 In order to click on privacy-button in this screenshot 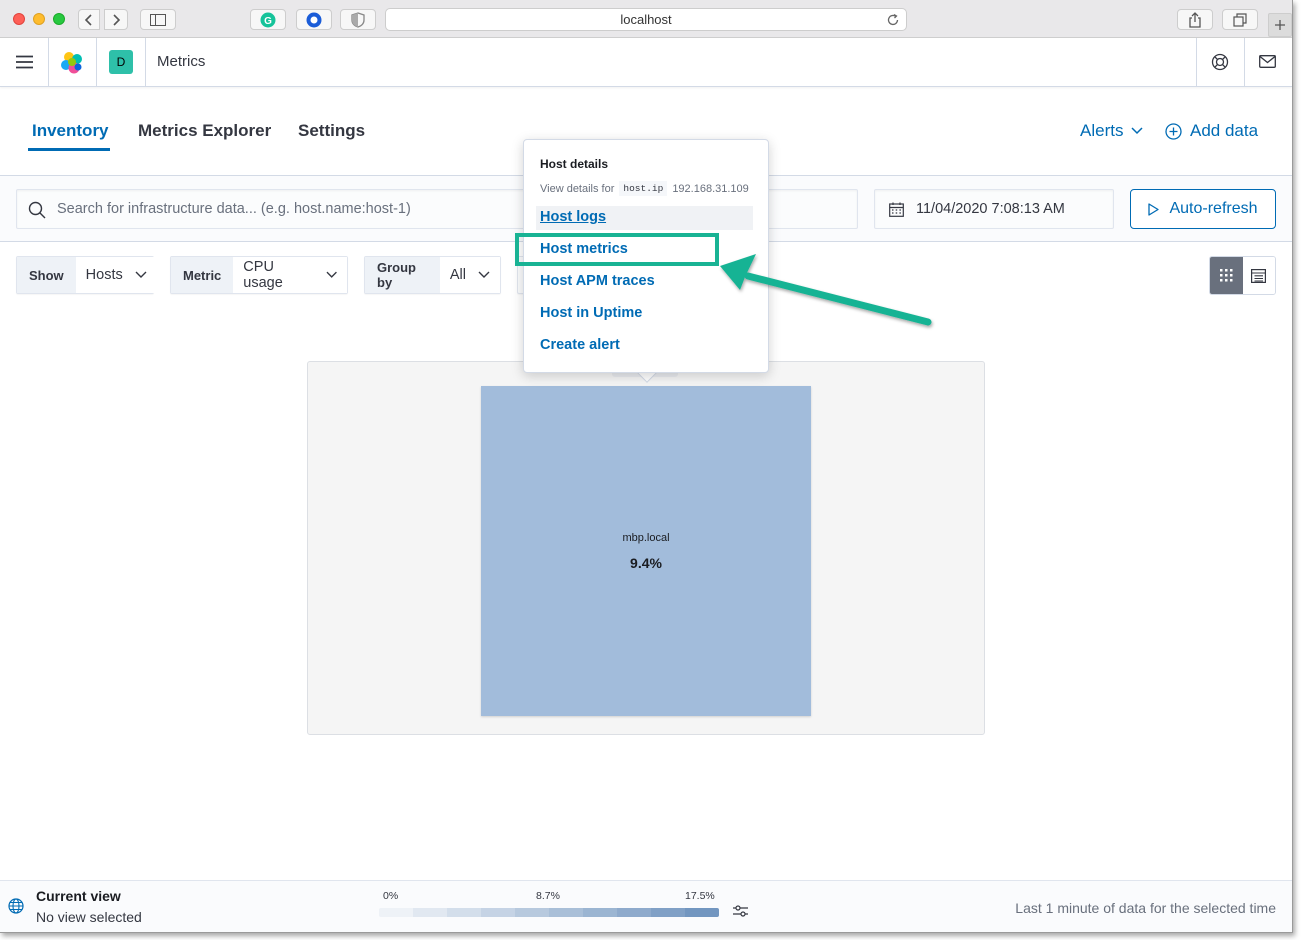, I will do `click(358, 19)`.